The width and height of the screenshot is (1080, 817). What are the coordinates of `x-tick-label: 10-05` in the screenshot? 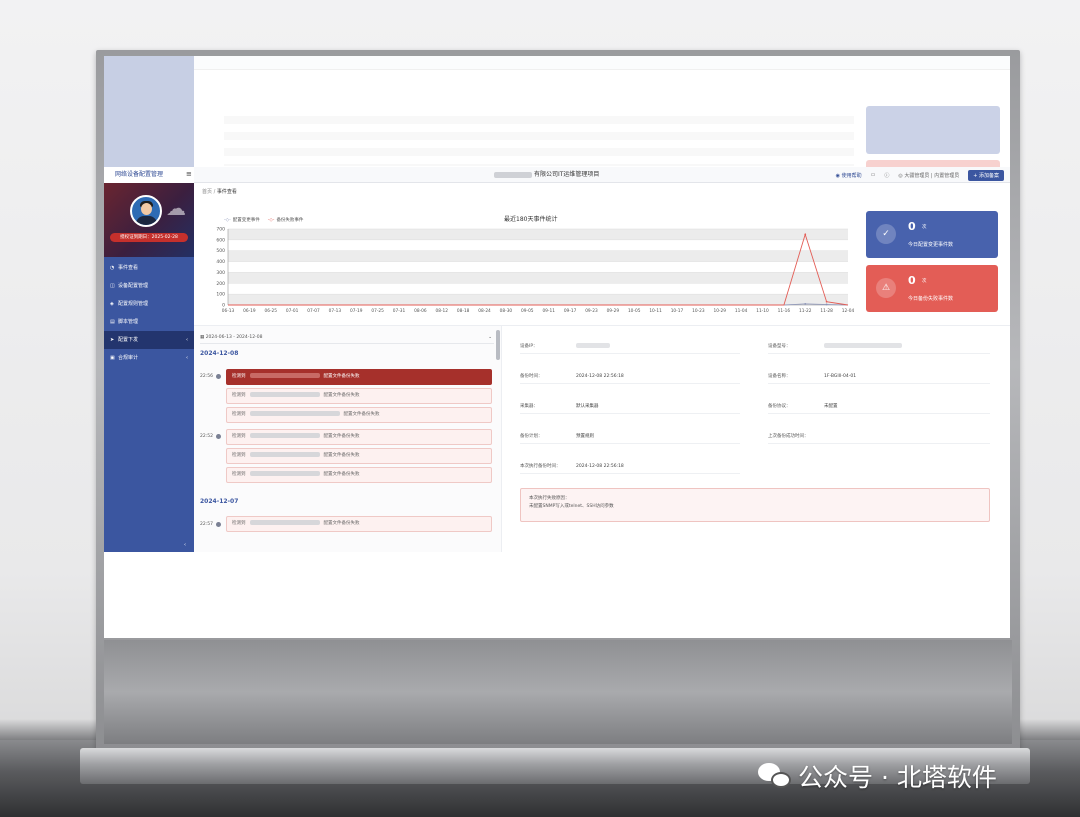 It's located at (634, 311).